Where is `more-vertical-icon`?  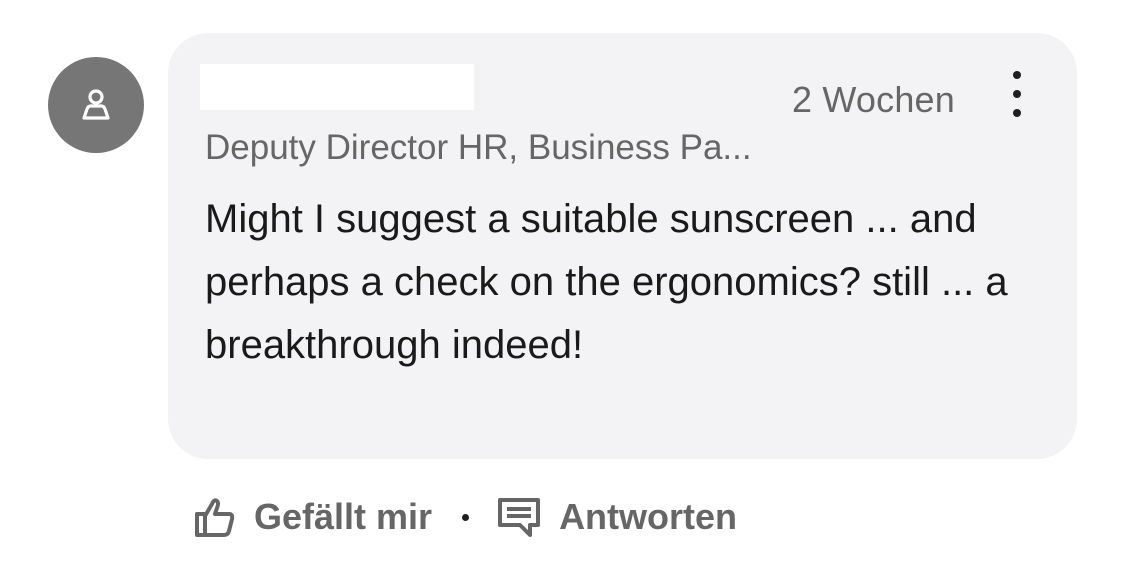 more-vertical-icon is located at coordinates (1017, 75).